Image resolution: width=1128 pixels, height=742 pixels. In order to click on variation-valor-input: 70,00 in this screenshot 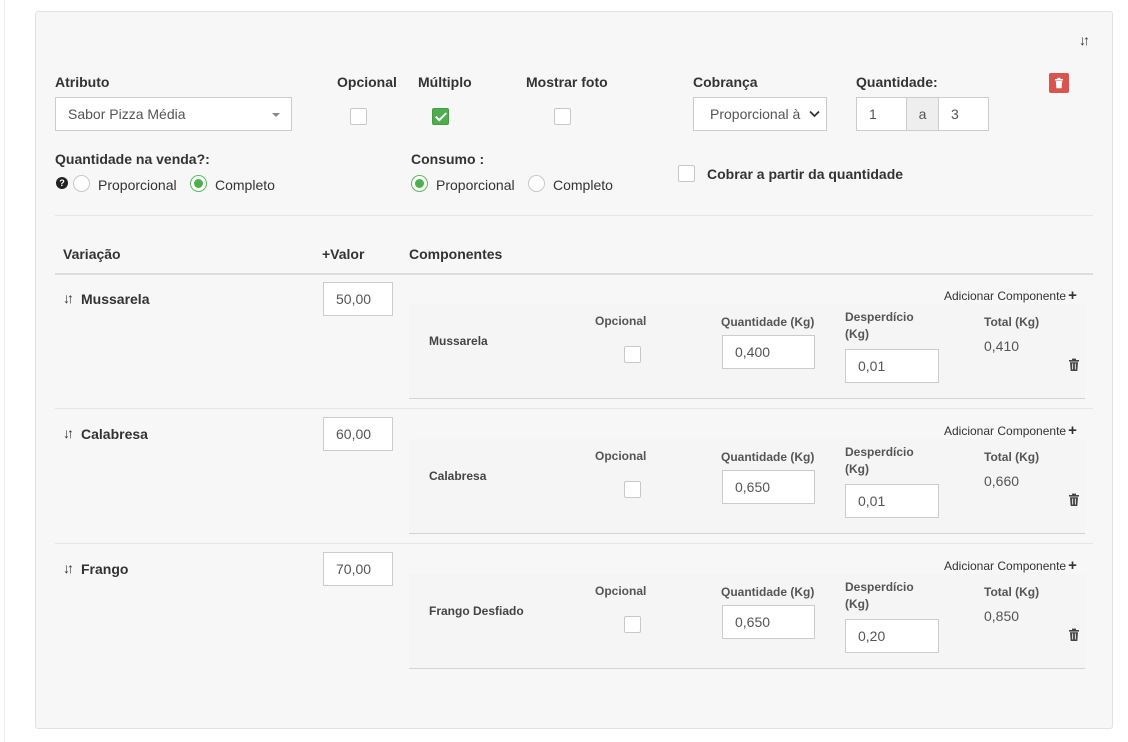, I will do `click(358, 569)`.